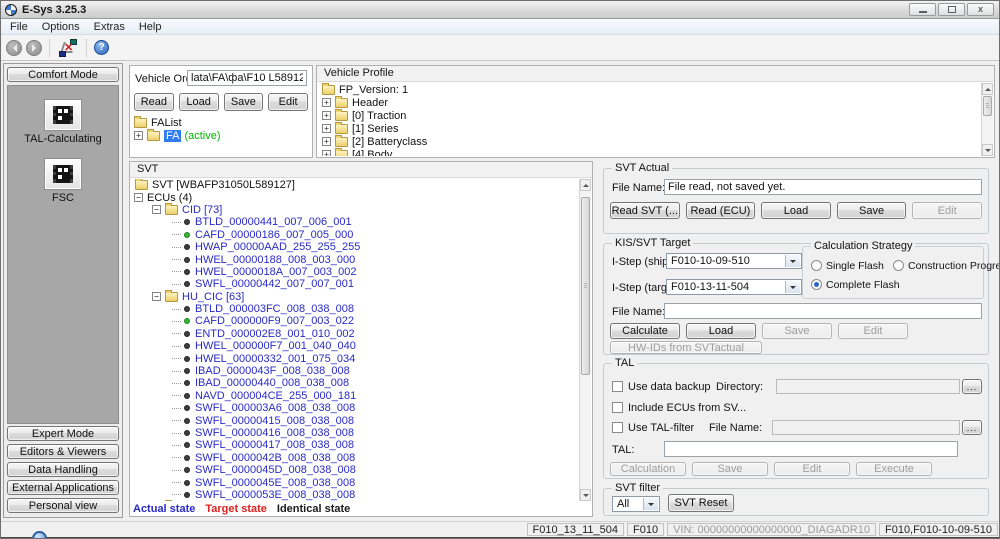  What do you see at coordinates (355, 470) in the screenshot?
I see `svt-entry: SWFL_0000045D_008_038_008` at bounding box center [355, 470].